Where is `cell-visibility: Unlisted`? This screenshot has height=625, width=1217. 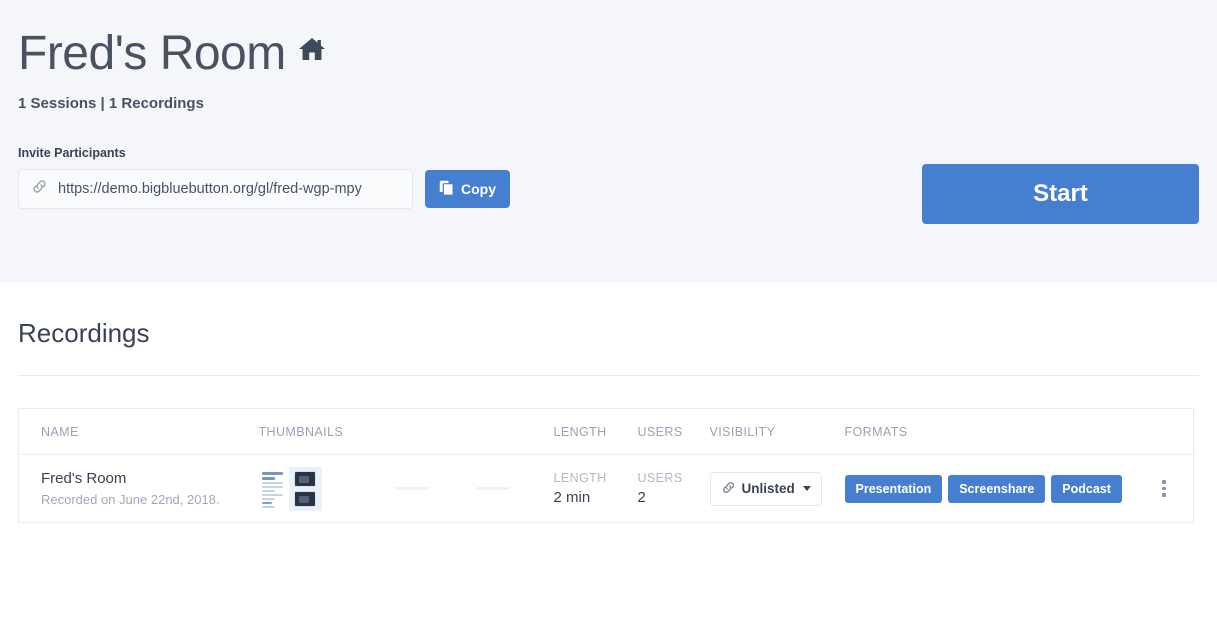
cell-visibility: Unlisted is located at coordinates (777, 489).